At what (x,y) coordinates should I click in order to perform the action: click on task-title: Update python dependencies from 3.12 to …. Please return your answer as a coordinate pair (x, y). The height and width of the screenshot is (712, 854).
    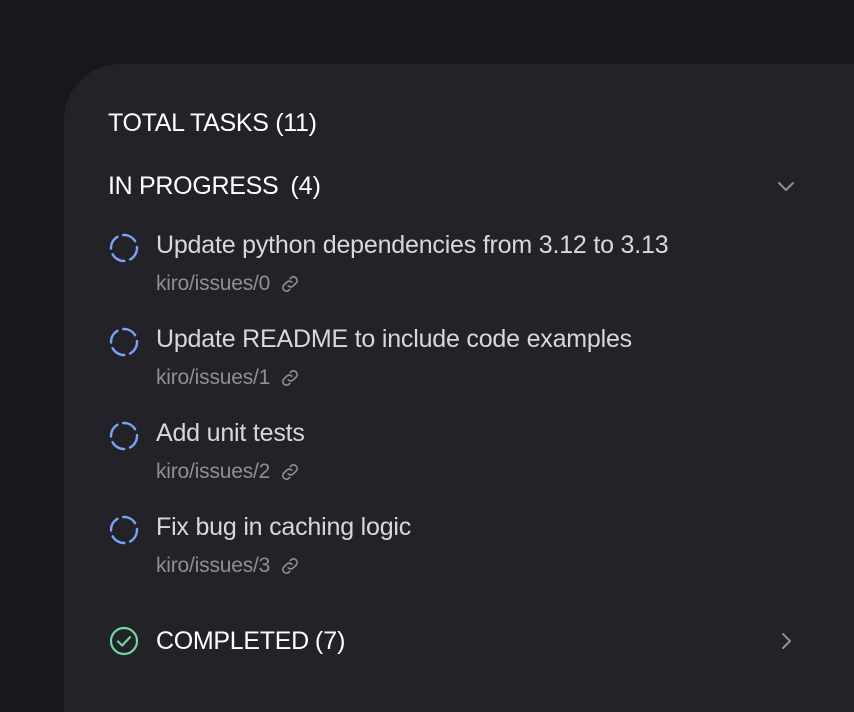
    Looking at the image, I should click on (412, 245).